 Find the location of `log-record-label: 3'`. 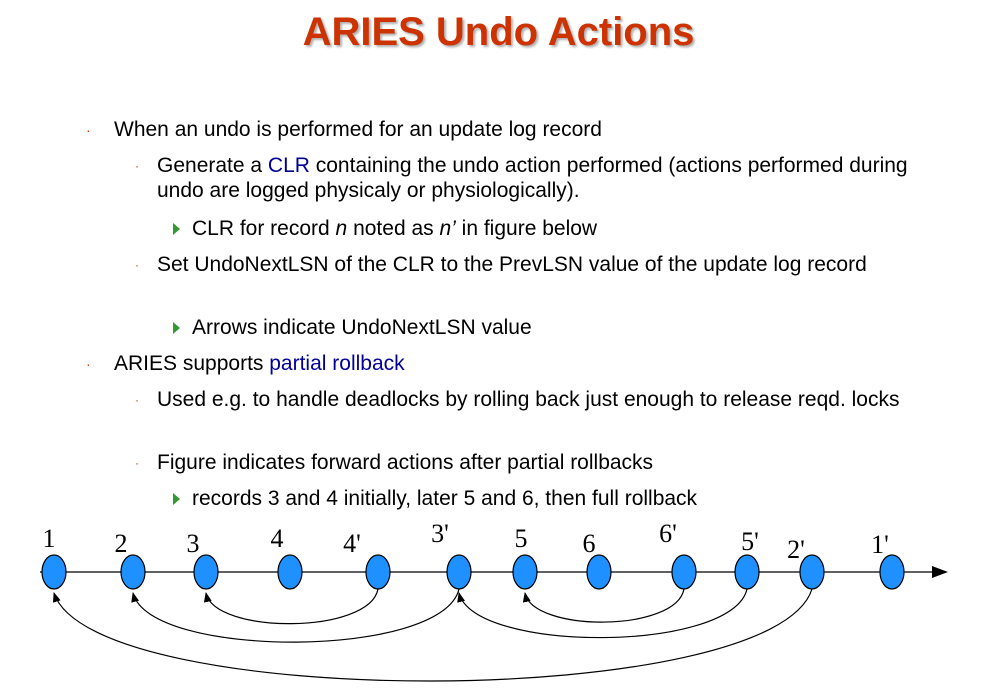

log-record-label: 3' is located at coordinates (440, 533).